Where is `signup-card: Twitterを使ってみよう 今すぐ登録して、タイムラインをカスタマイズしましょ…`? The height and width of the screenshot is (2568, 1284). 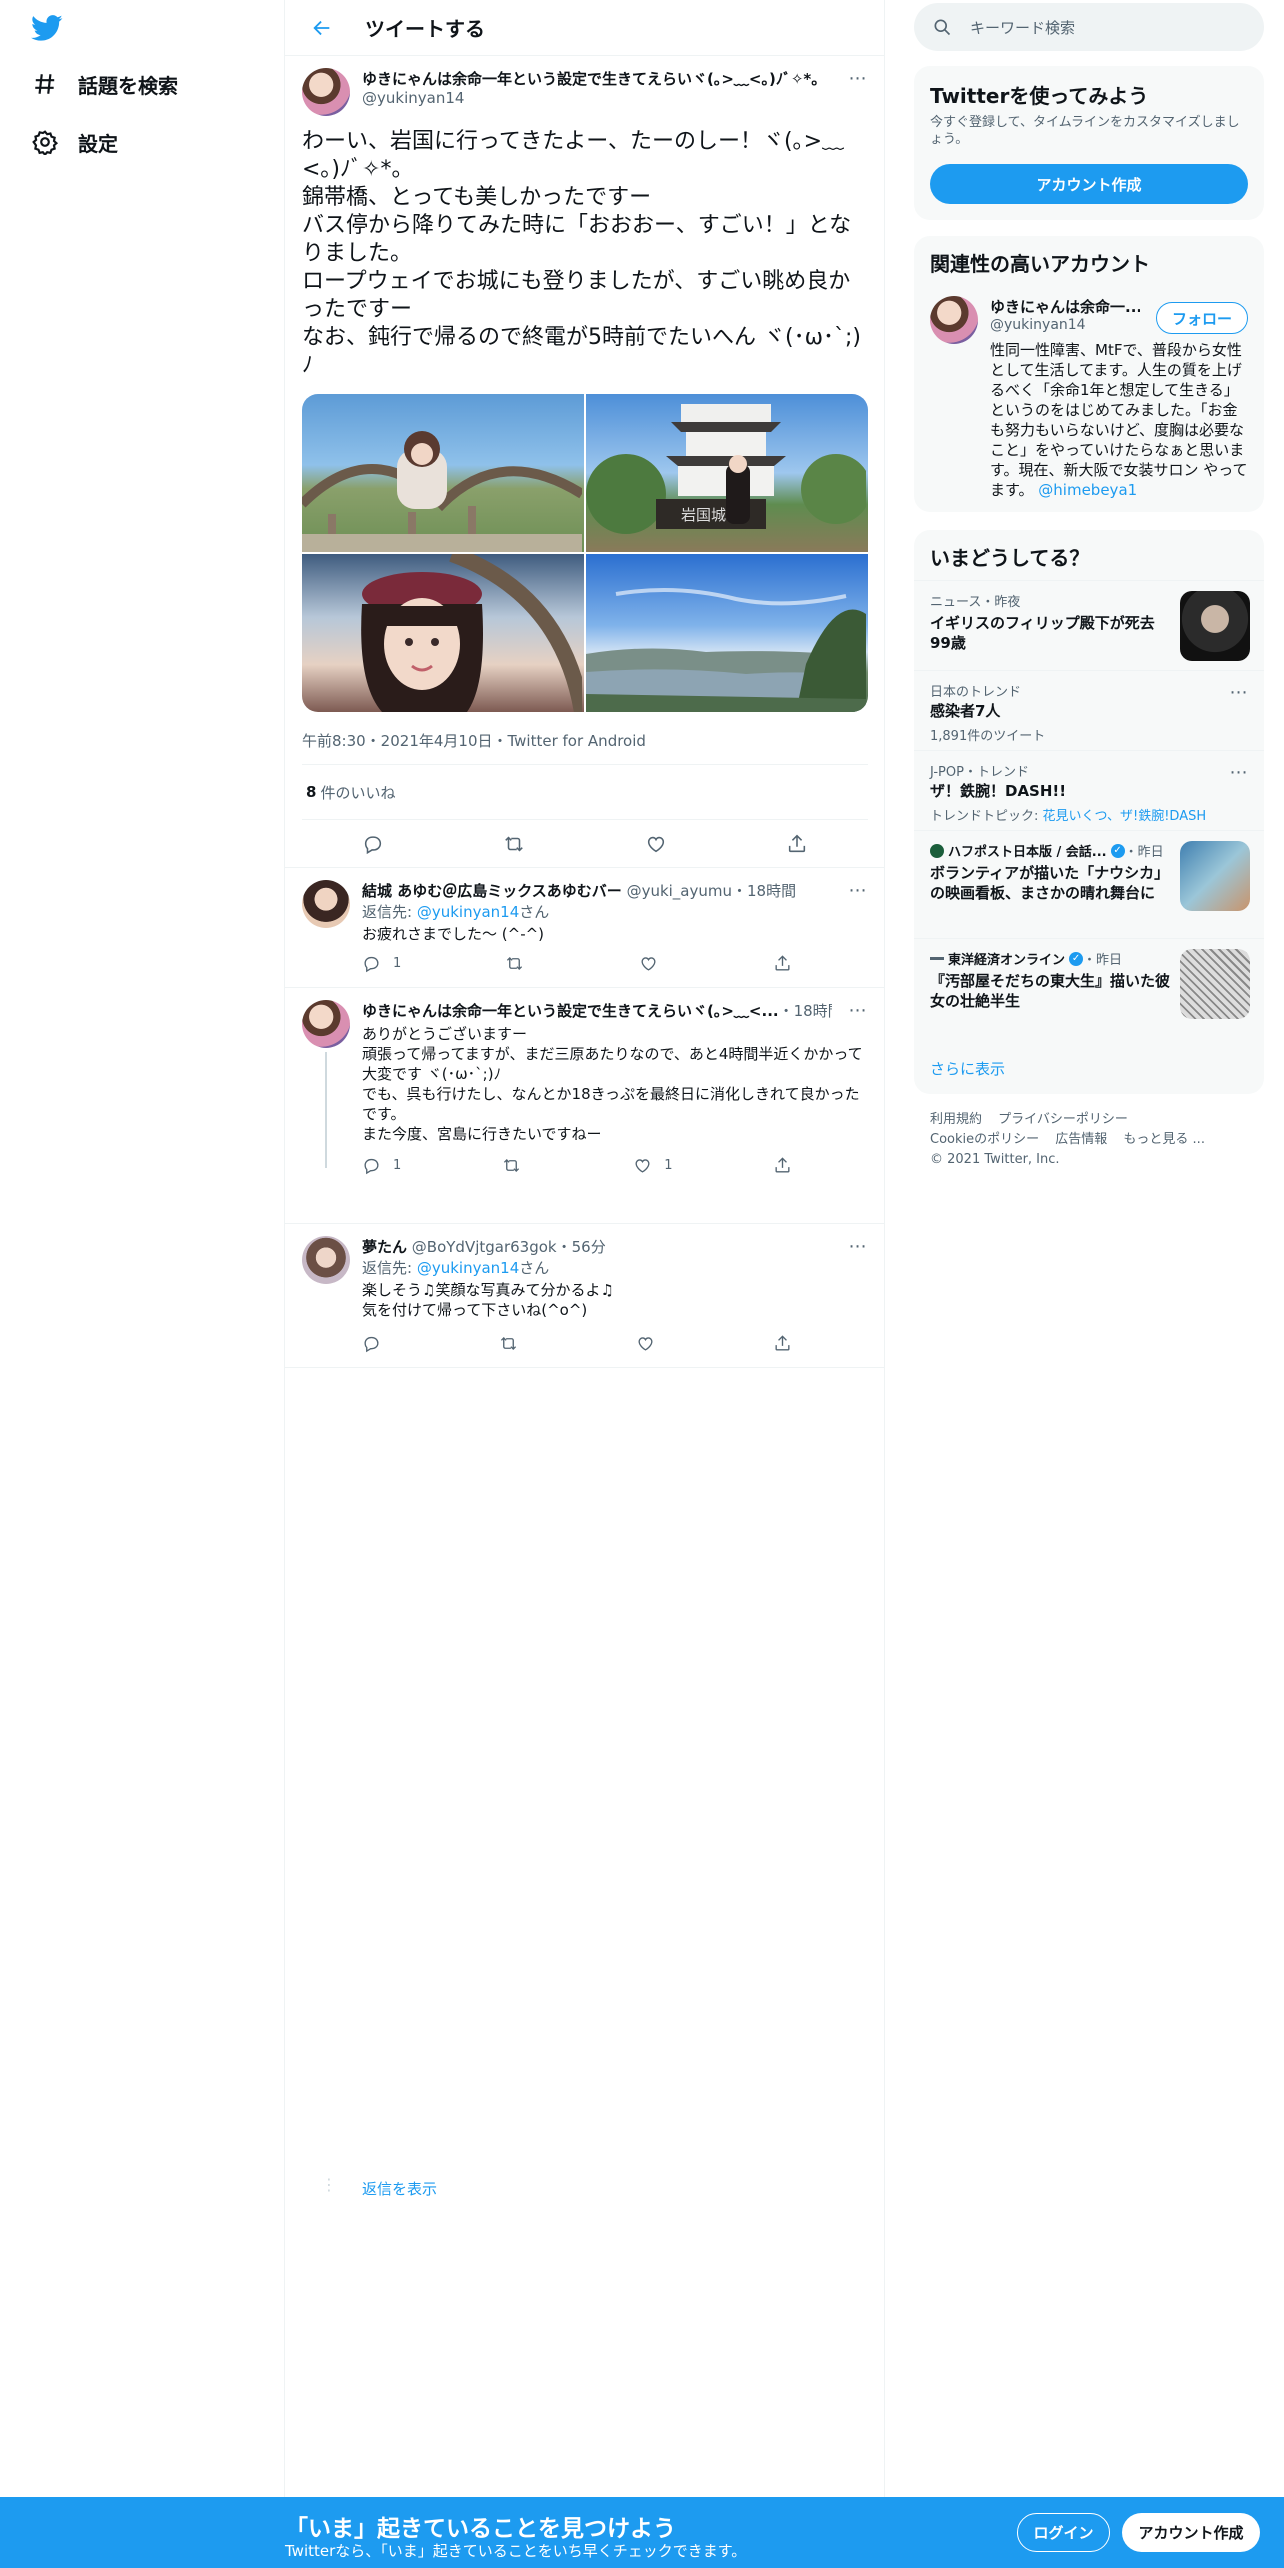 signup-card: Twitterを使ってみよう 今すぐ登録して、タイムラインをカスタマイズしましょ… is located at coordinates (1089, 143).